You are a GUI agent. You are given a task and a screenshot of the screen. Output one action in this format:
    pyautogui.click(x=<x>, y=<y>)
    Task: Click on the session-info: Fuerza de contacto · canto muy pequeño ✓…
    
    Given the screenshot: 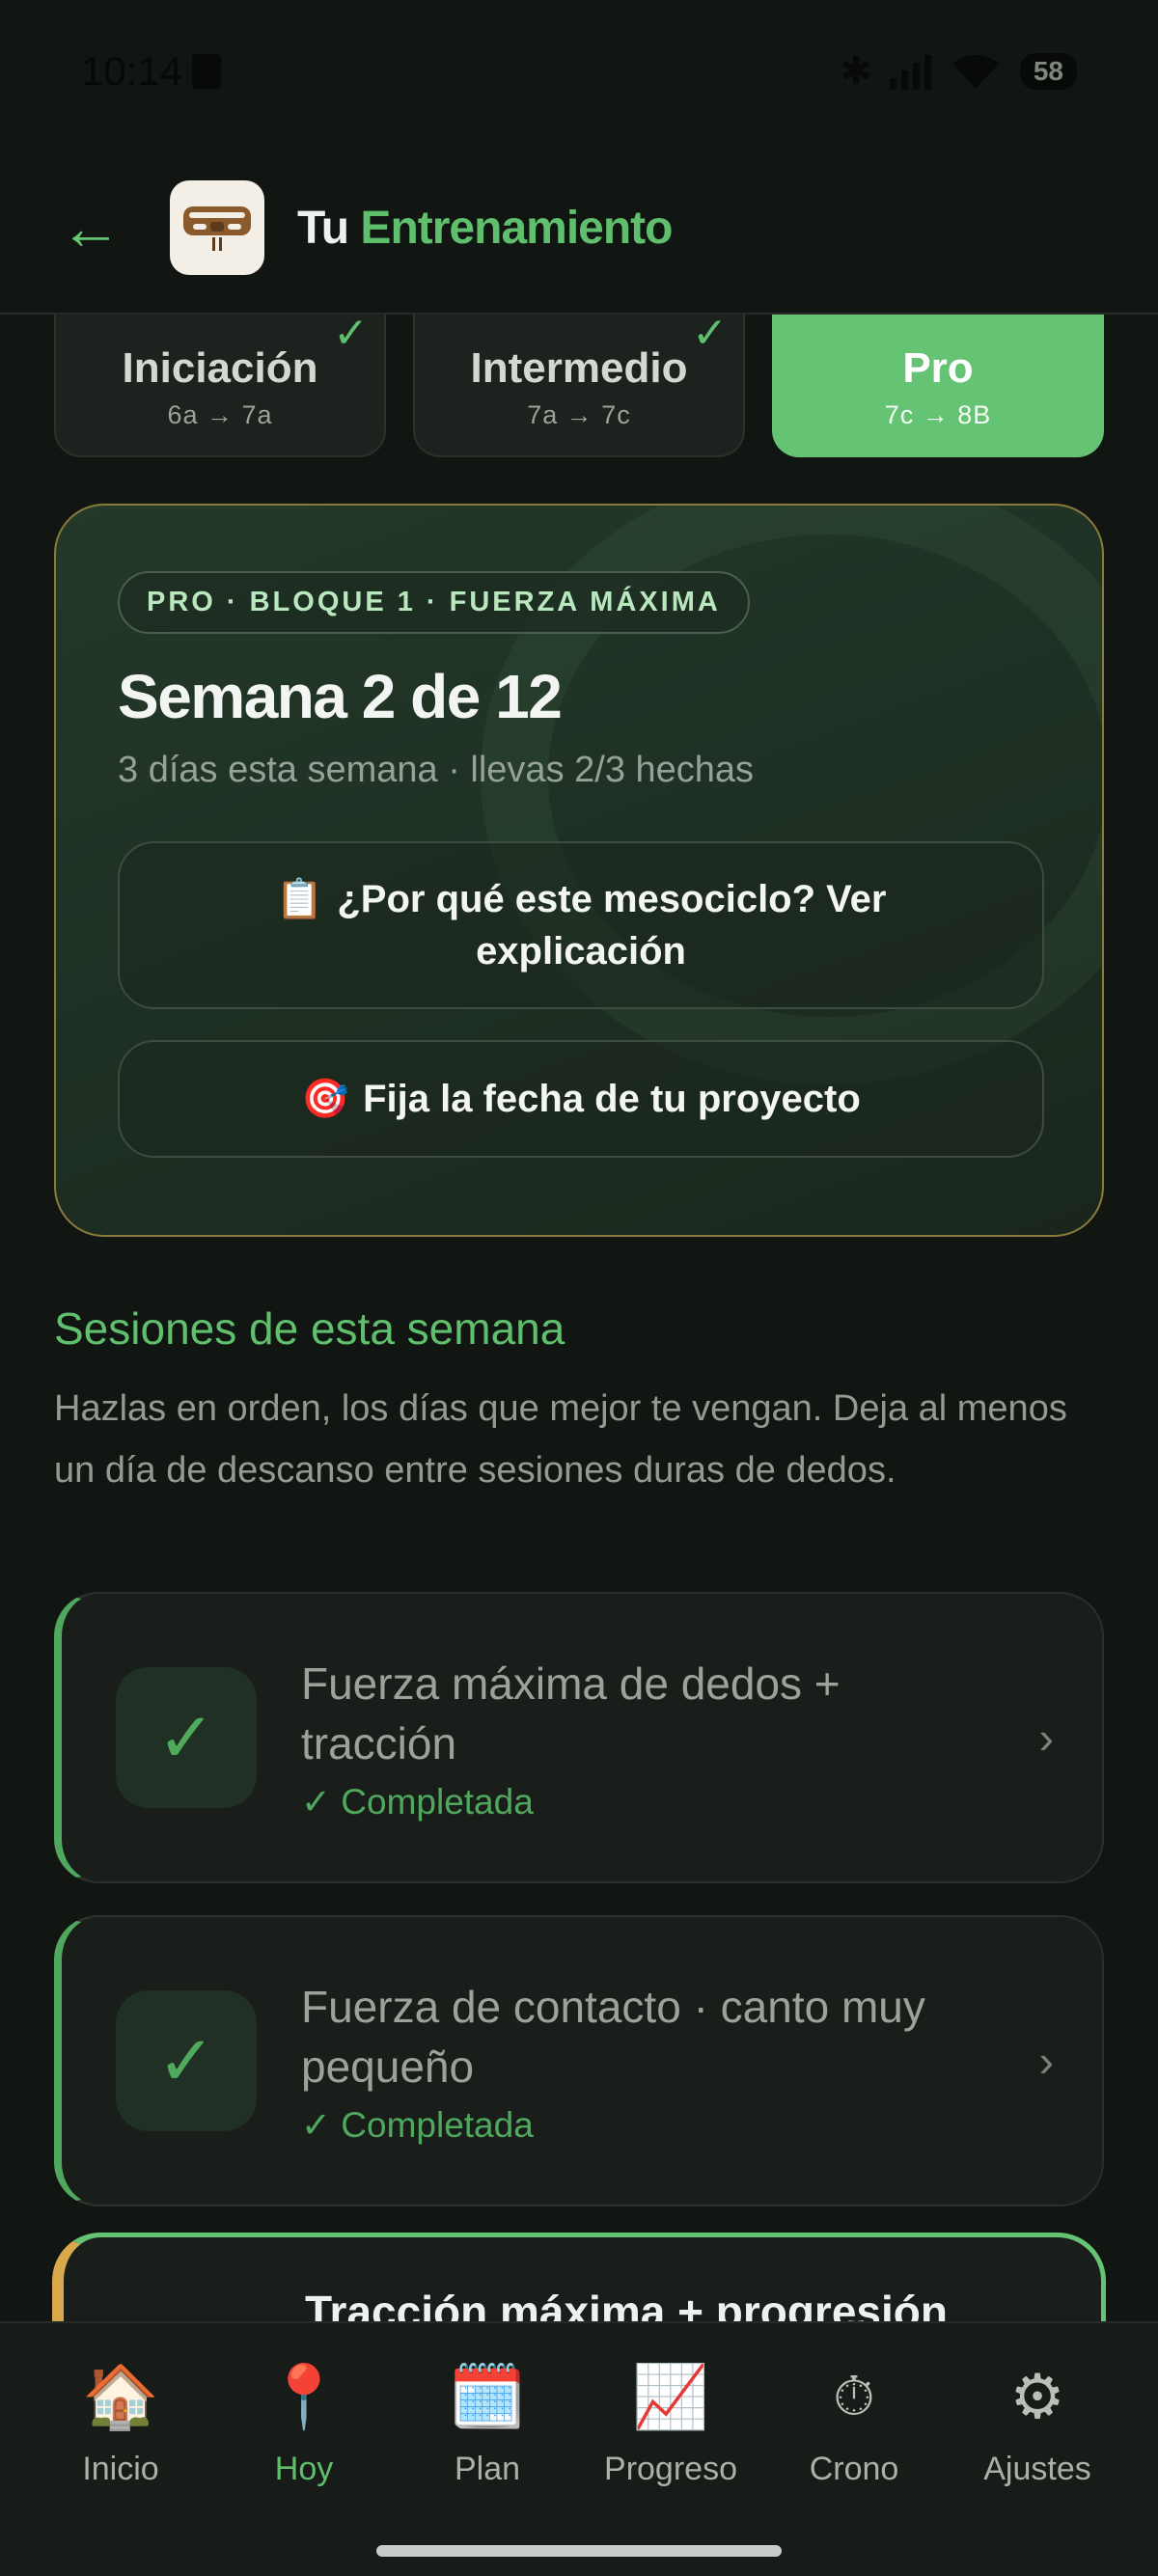 What is the action you would take?
    pyautogui.click(x=639, y=2061)
    